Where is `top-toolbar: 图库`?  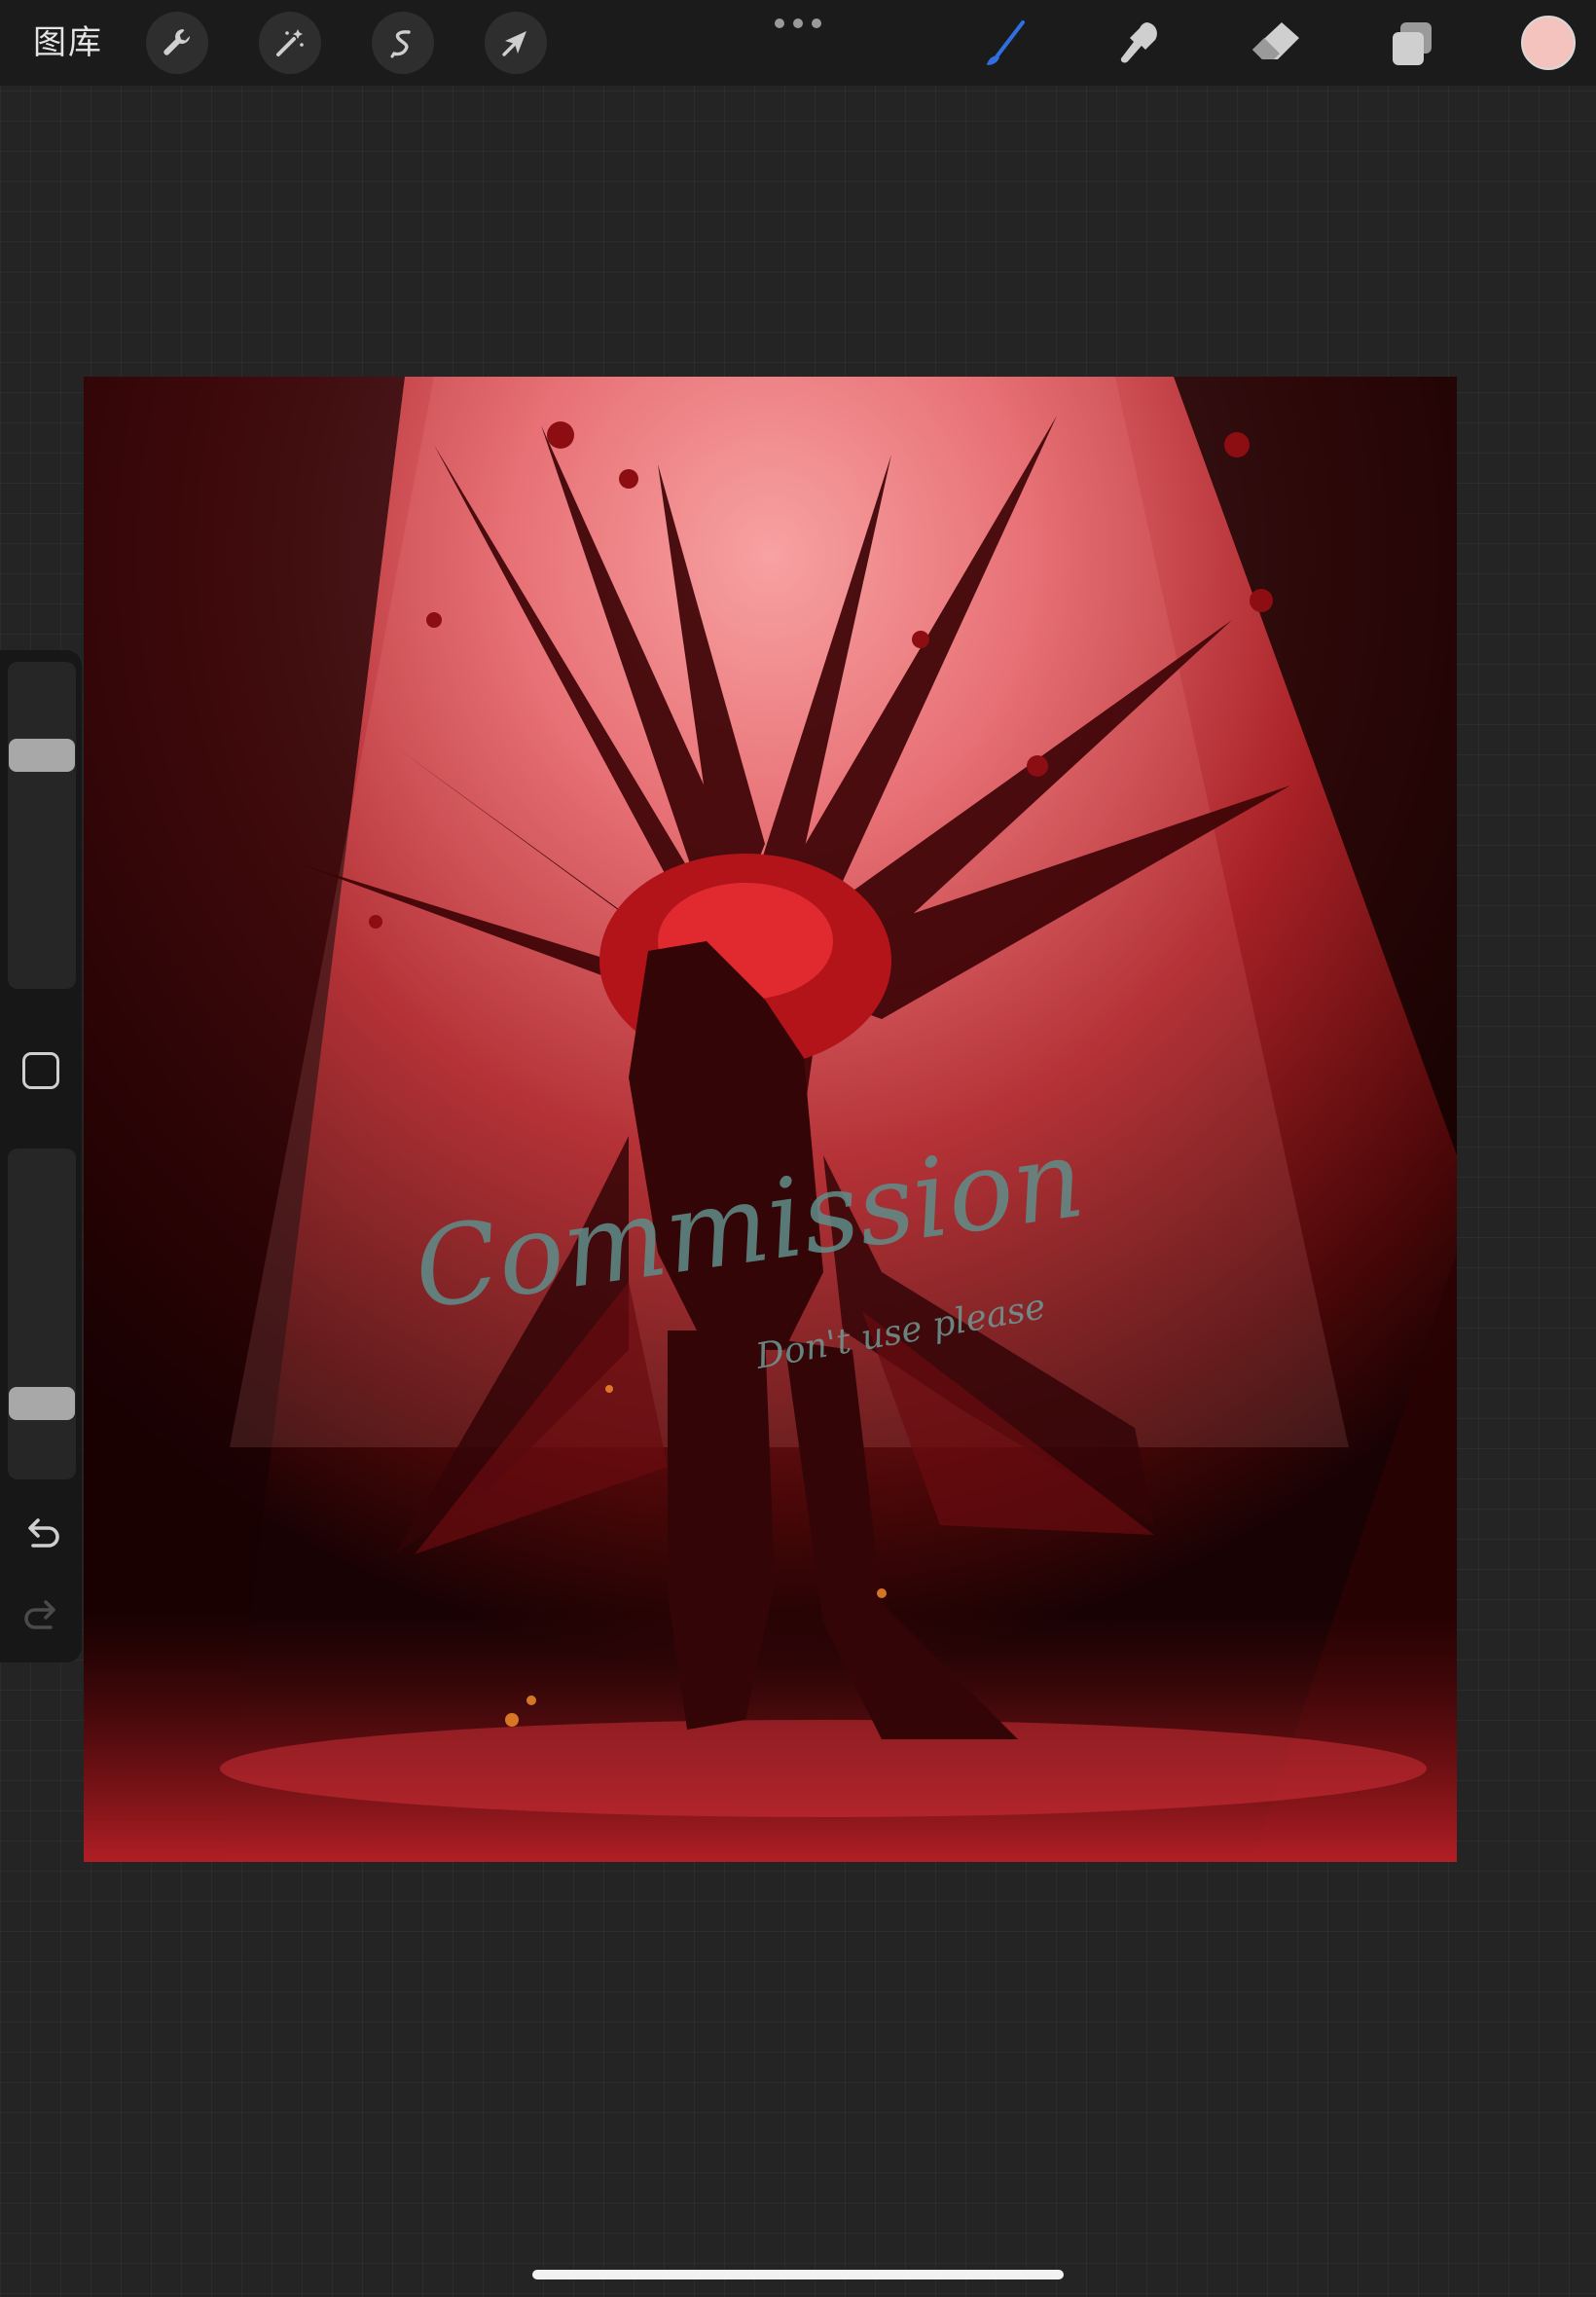 top-toolbar: 图库 is located at coordinates (798, 43).